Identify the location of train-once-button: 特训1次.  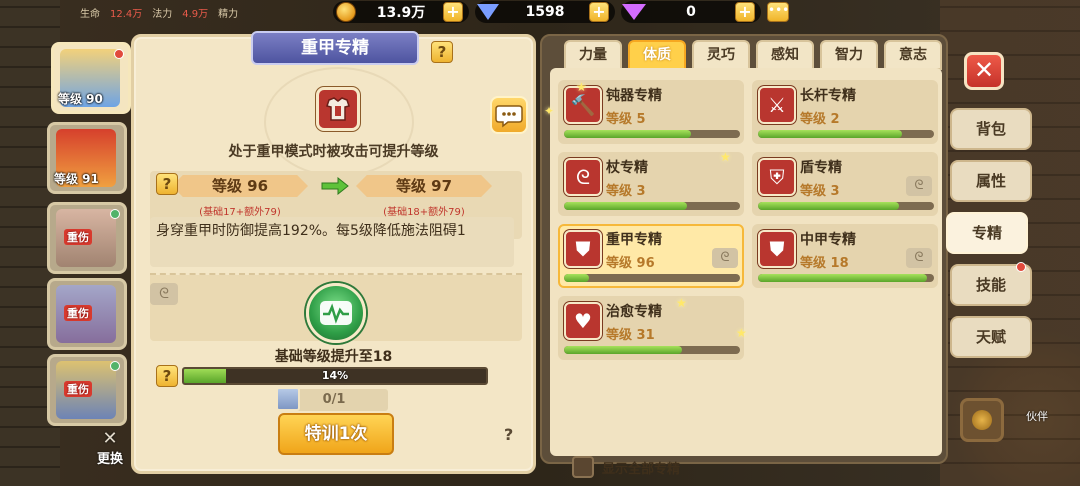
(336, 434).